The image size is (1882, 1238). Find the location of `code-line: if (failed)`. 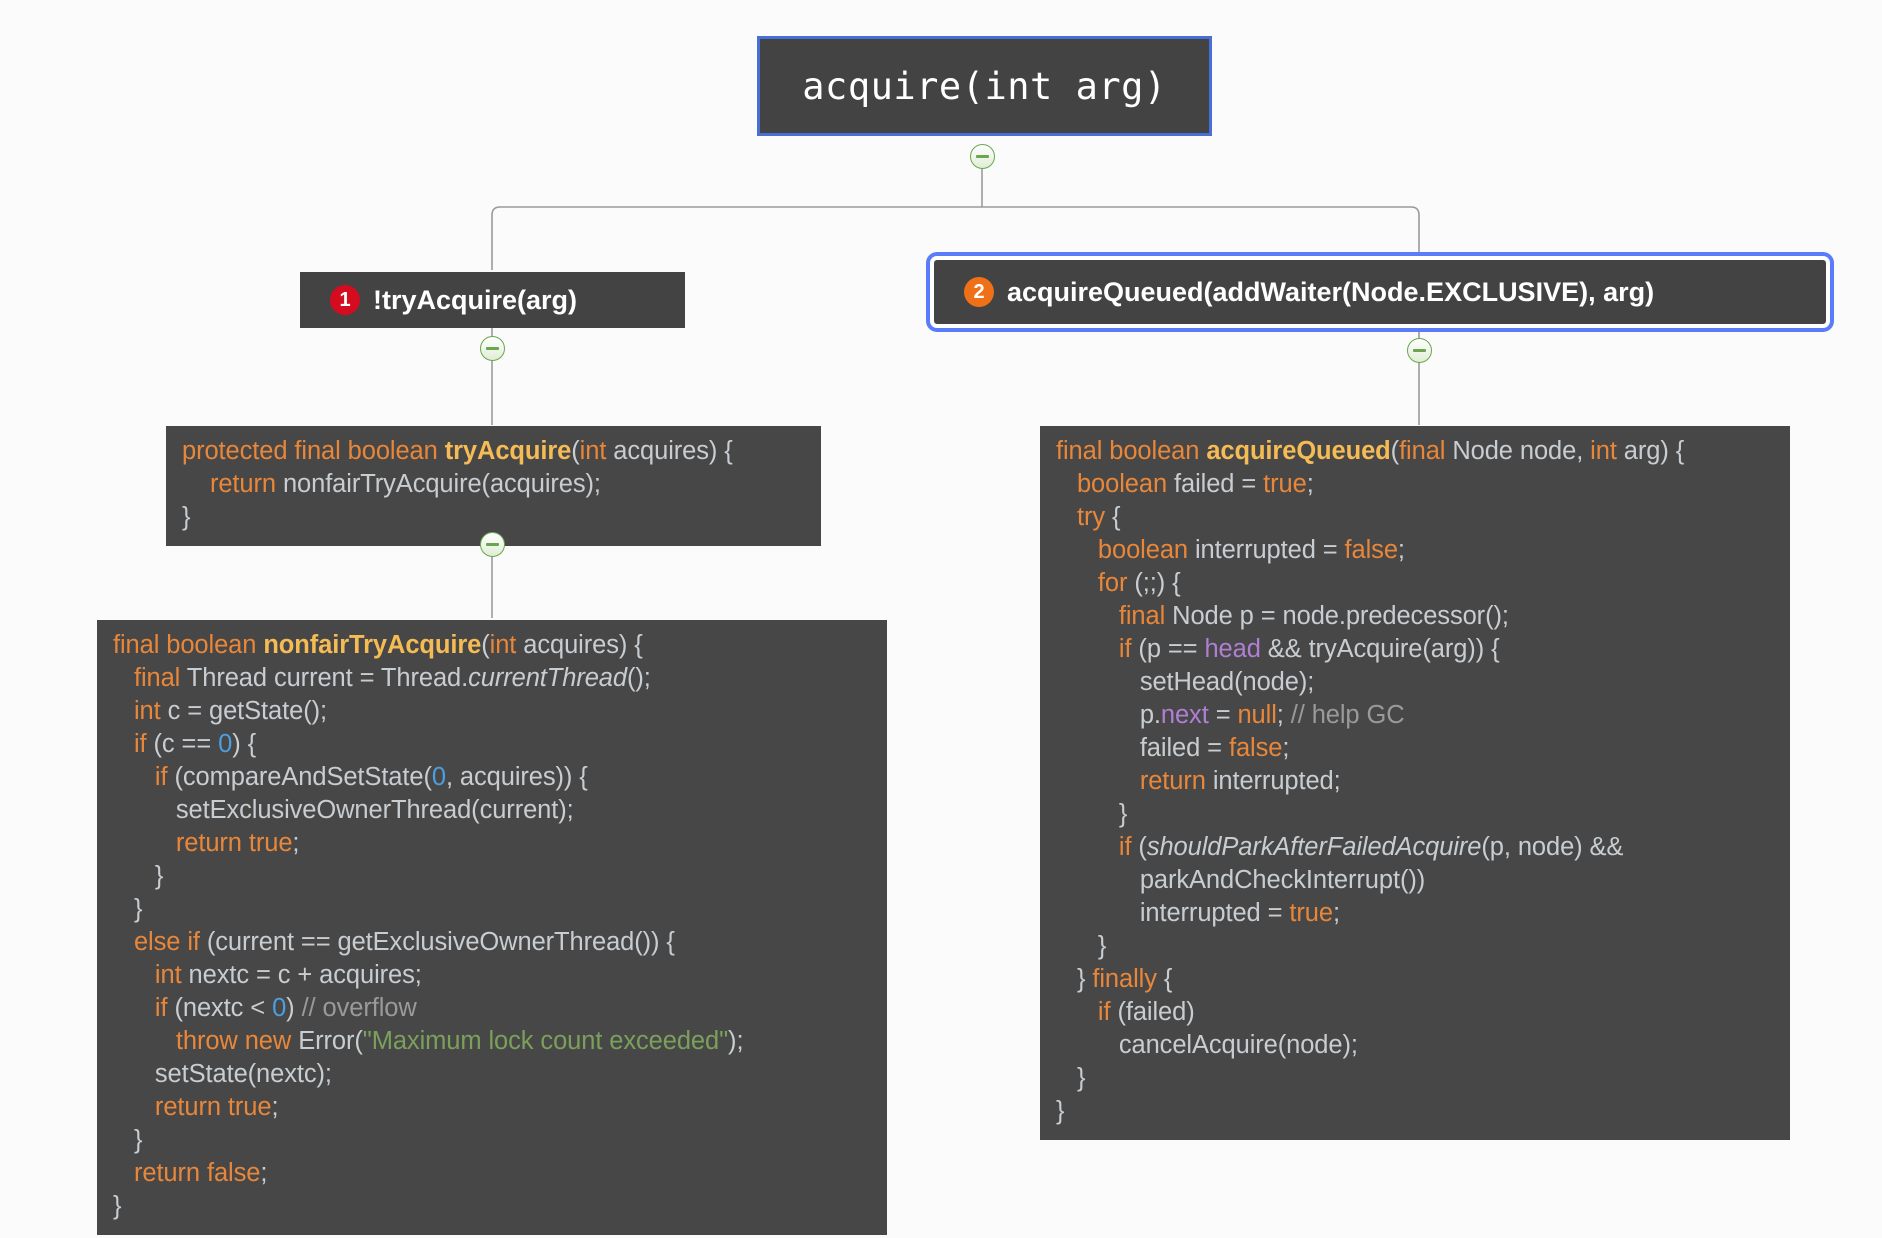

code-line: if (failed) is located at coordinates (1146, 1012).